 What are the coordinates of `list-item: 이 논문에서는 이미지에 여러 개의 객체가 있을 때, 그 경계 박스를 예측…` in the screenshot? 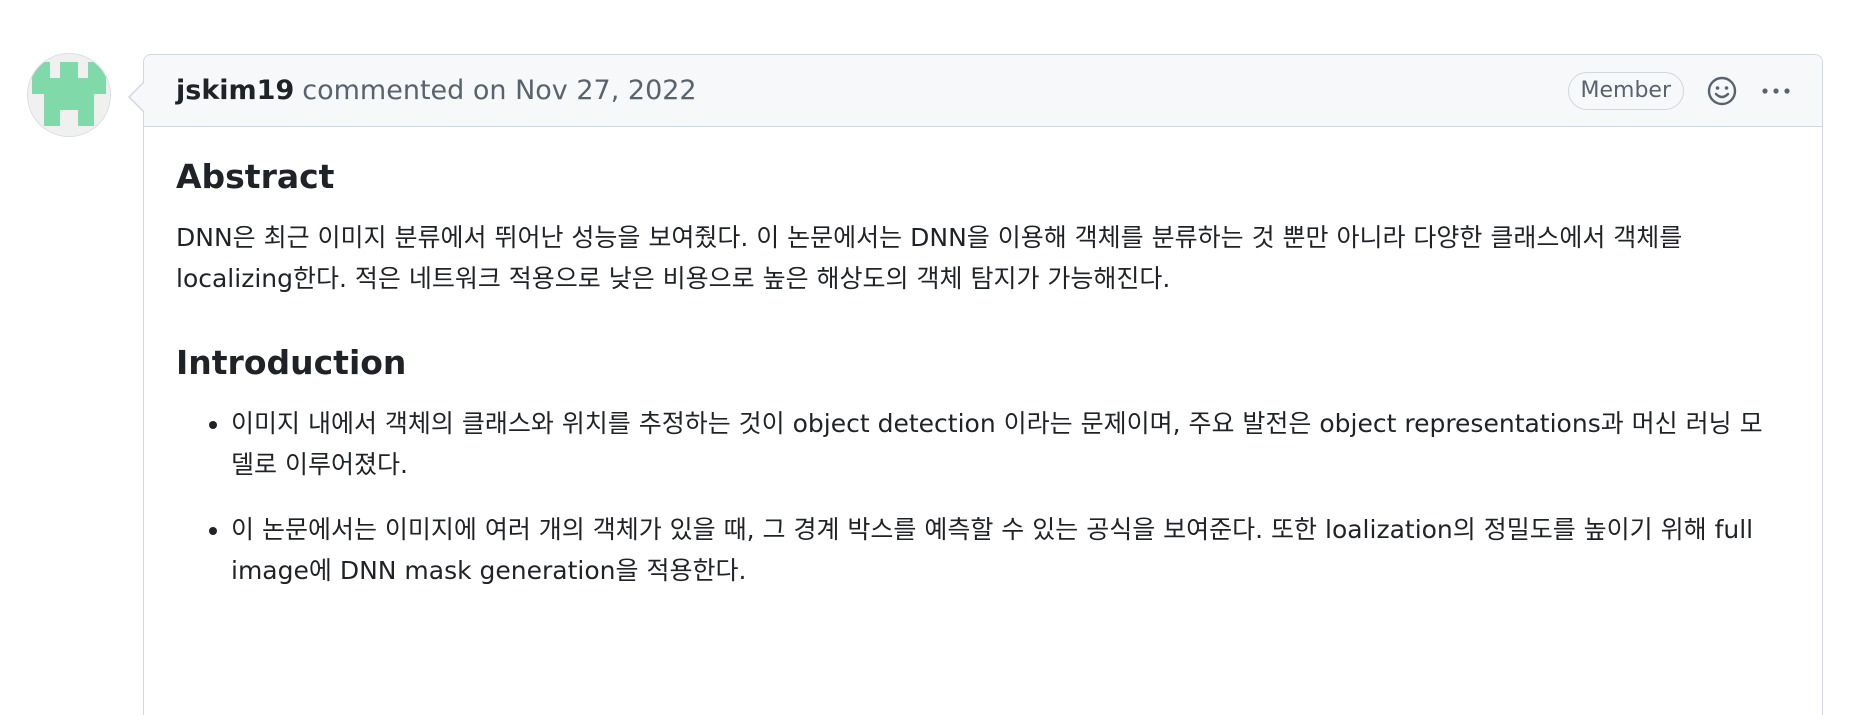 It's located at (1006, 550).